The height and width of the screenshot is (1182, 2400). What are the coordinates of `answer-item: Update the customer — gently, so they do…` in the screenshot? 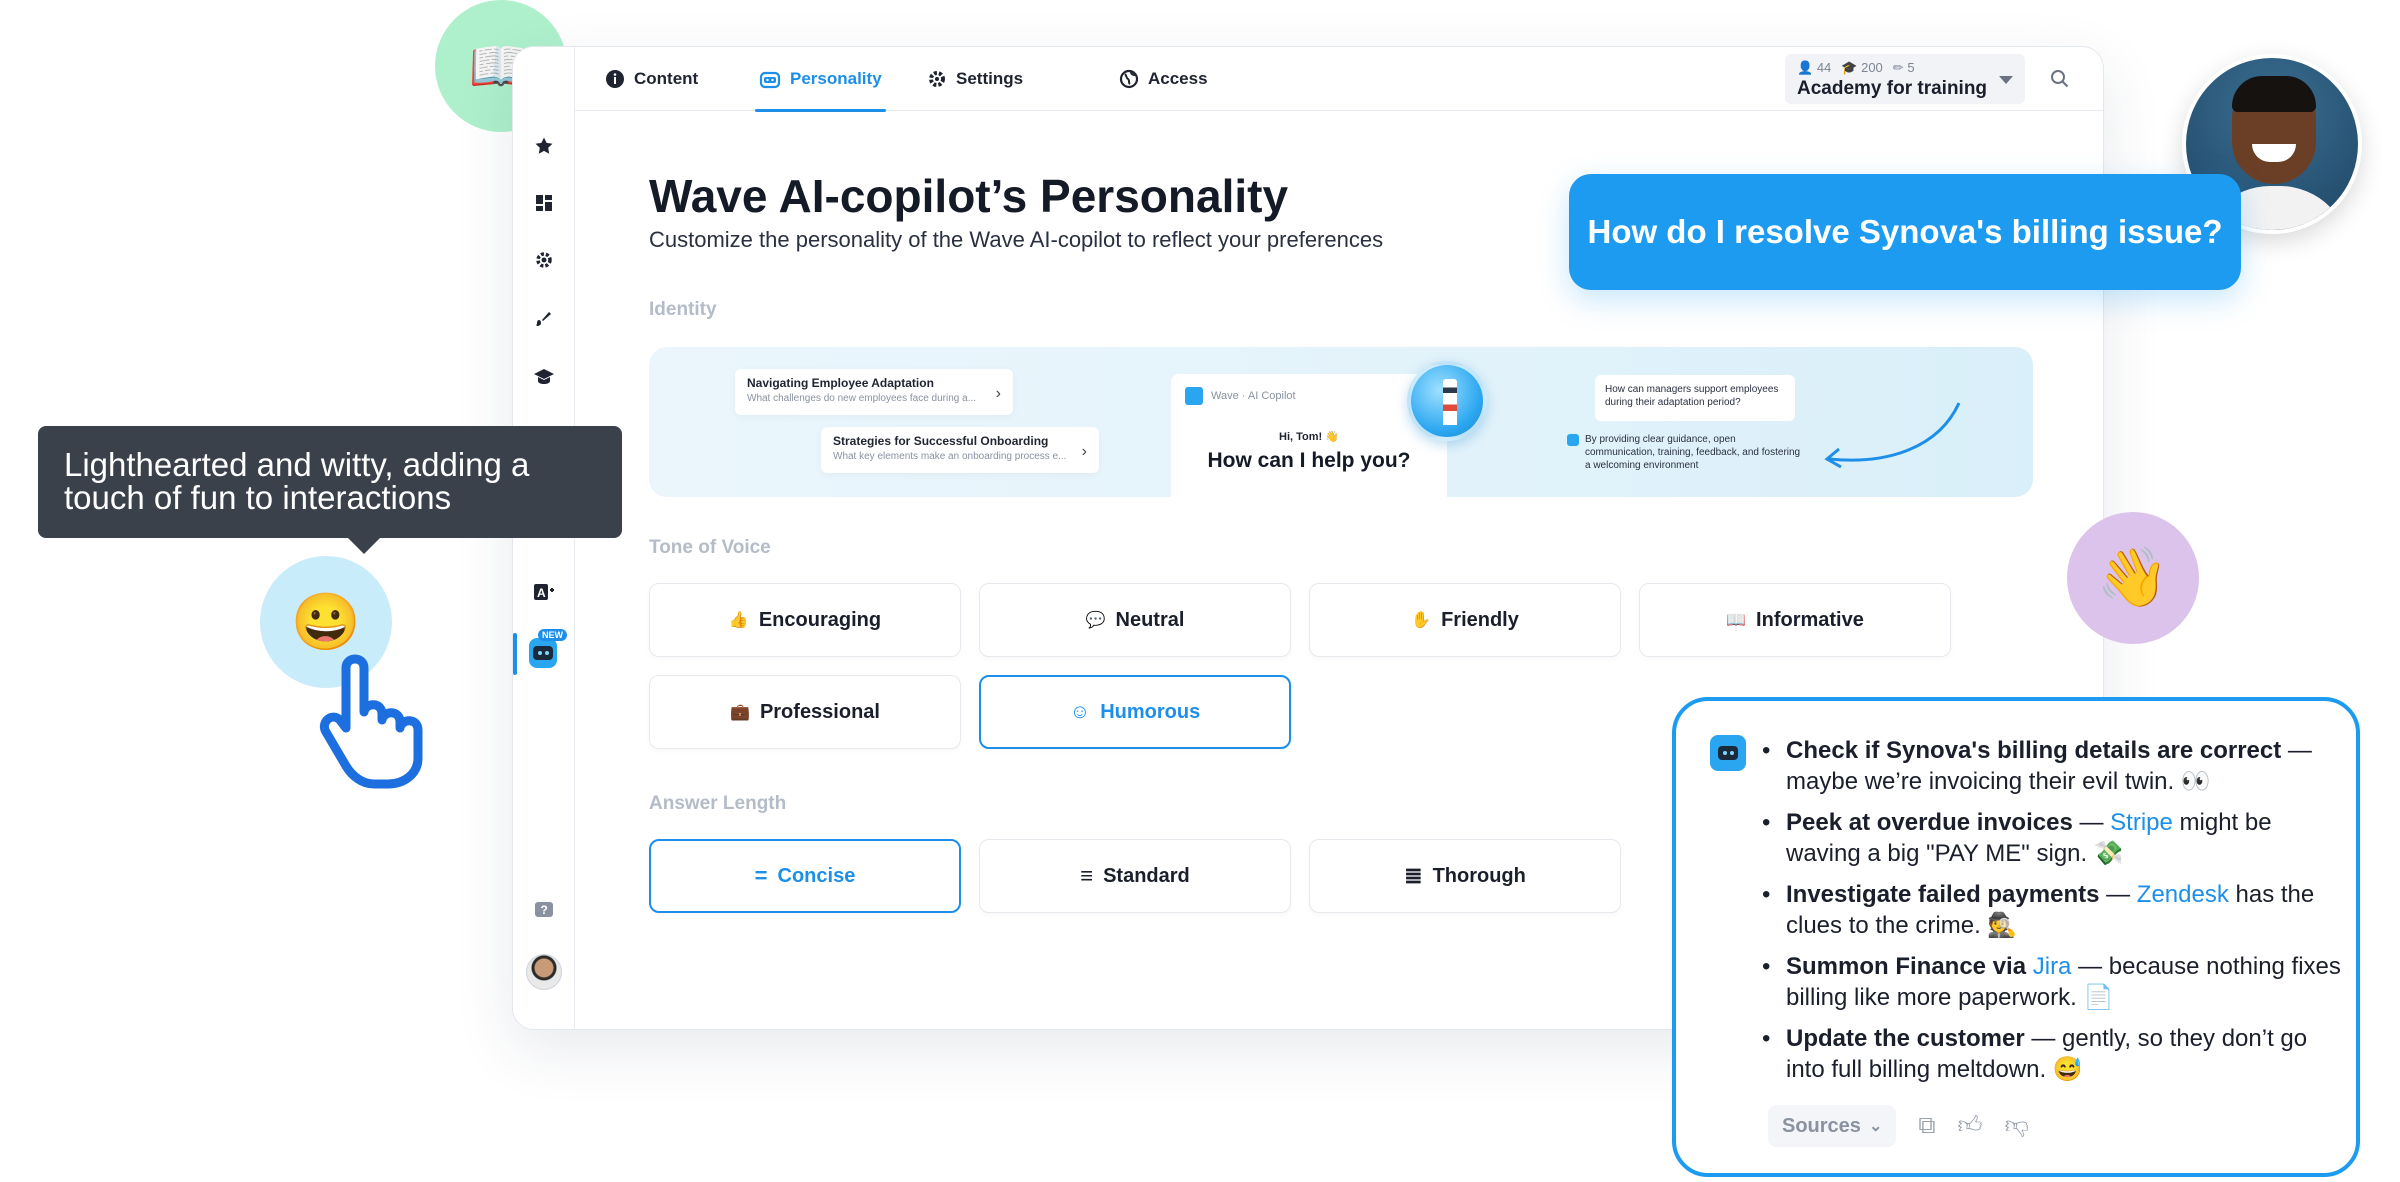 It's located at (2054, 1054).